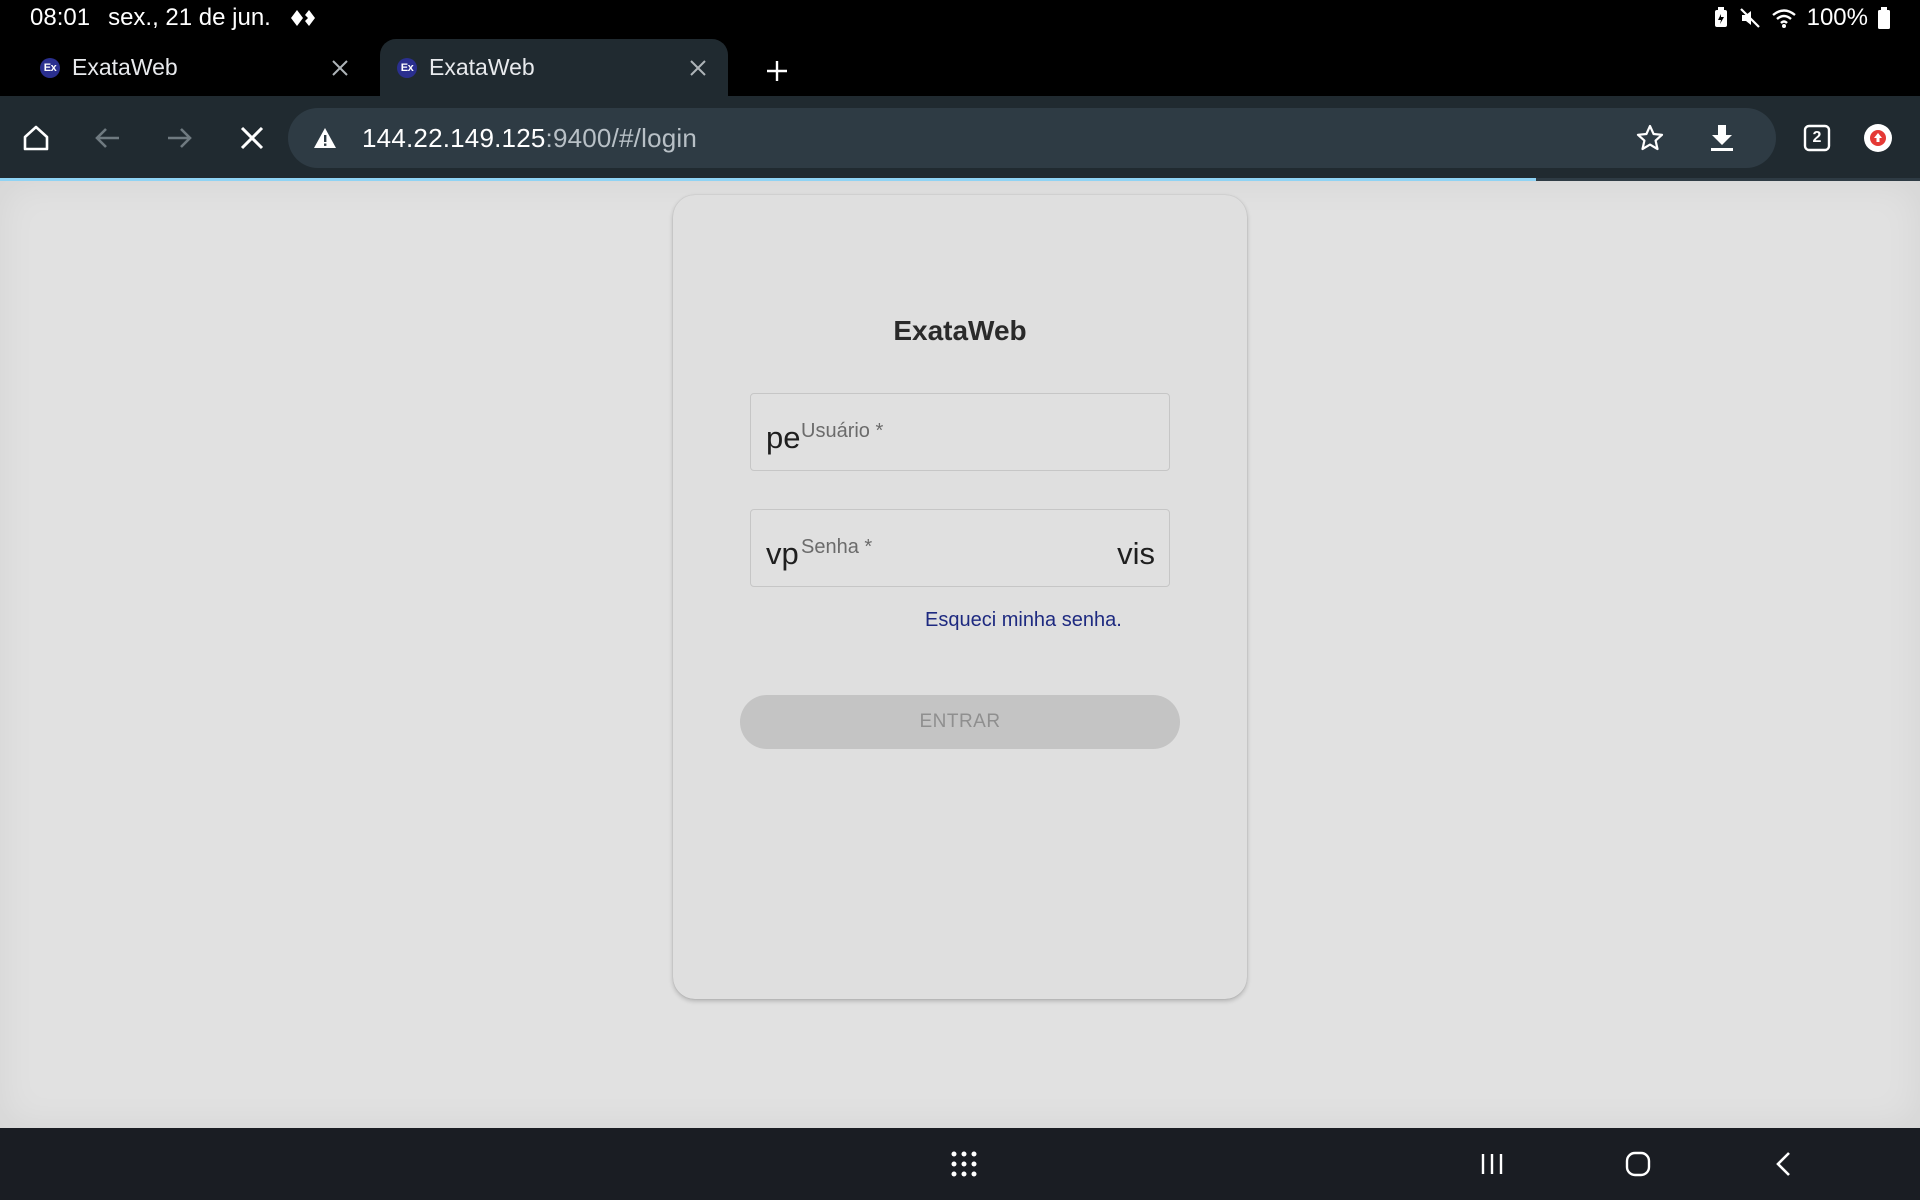 The image size is (1920, 1200). I want to click on tab-count: 2, so click(1817, 137).